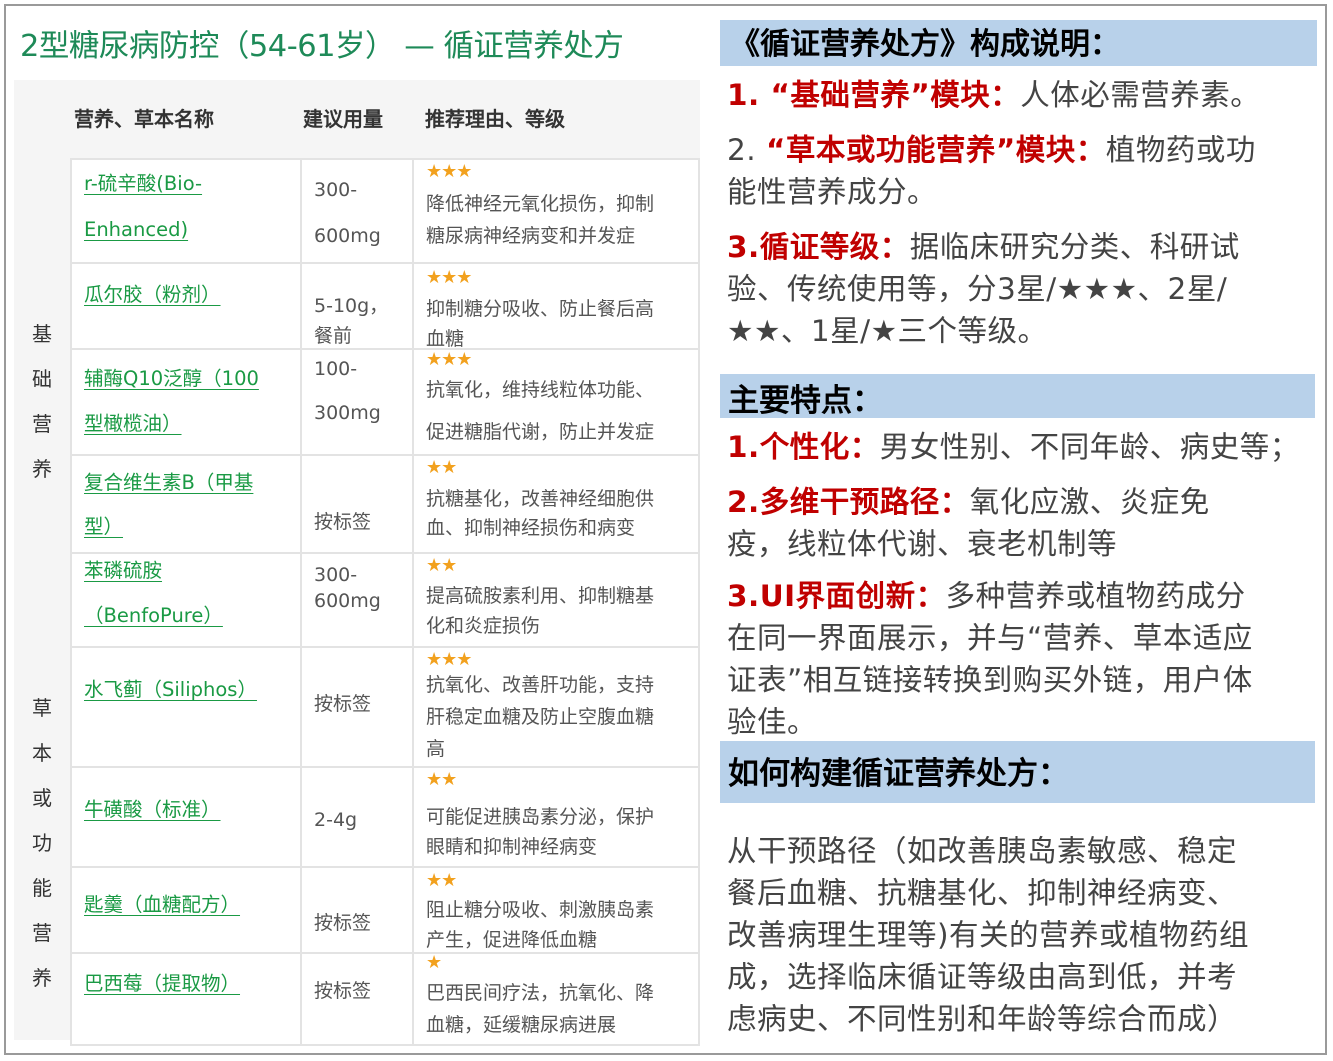 The image size is (1333, 1061). I want to click on table-row: 复合维生素B（甲基 型） 按标签 ★★ 抗糖基化，改善神经细胞供 血、抑制神经损伤和病变, so click(385, 503).